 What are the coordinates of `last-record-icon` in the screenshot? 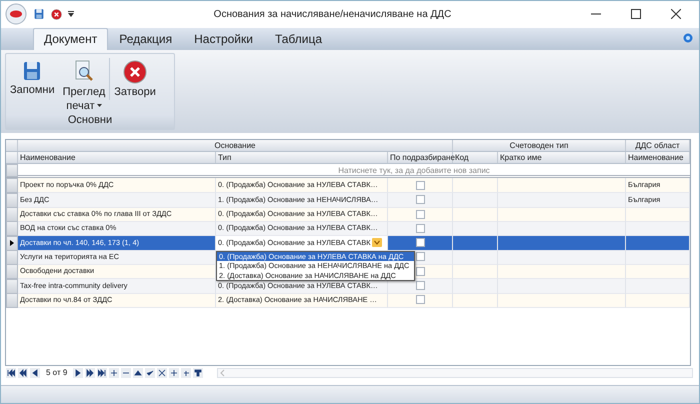 It's located at (102, 372).